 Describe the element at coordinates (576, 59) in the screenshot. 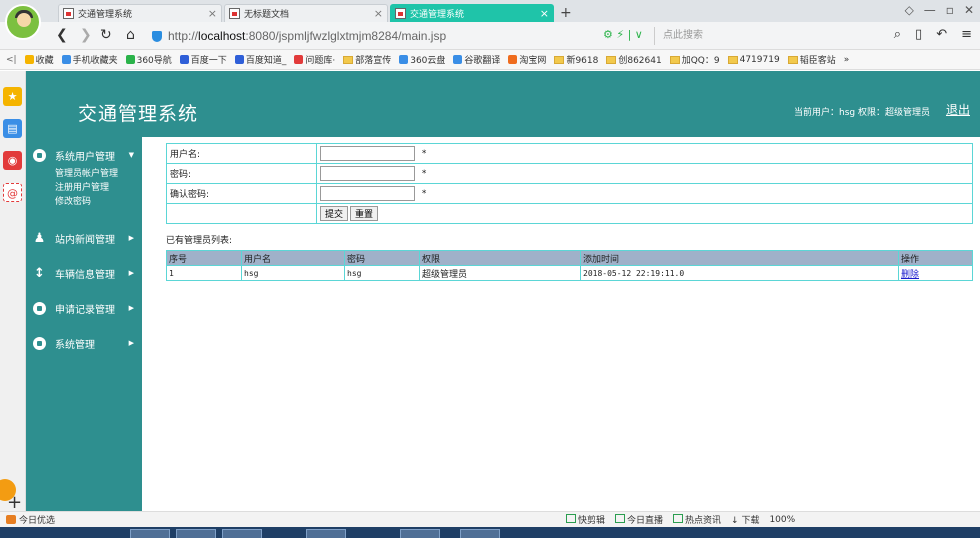

I see `bookmark-item: 新9618` at that location.